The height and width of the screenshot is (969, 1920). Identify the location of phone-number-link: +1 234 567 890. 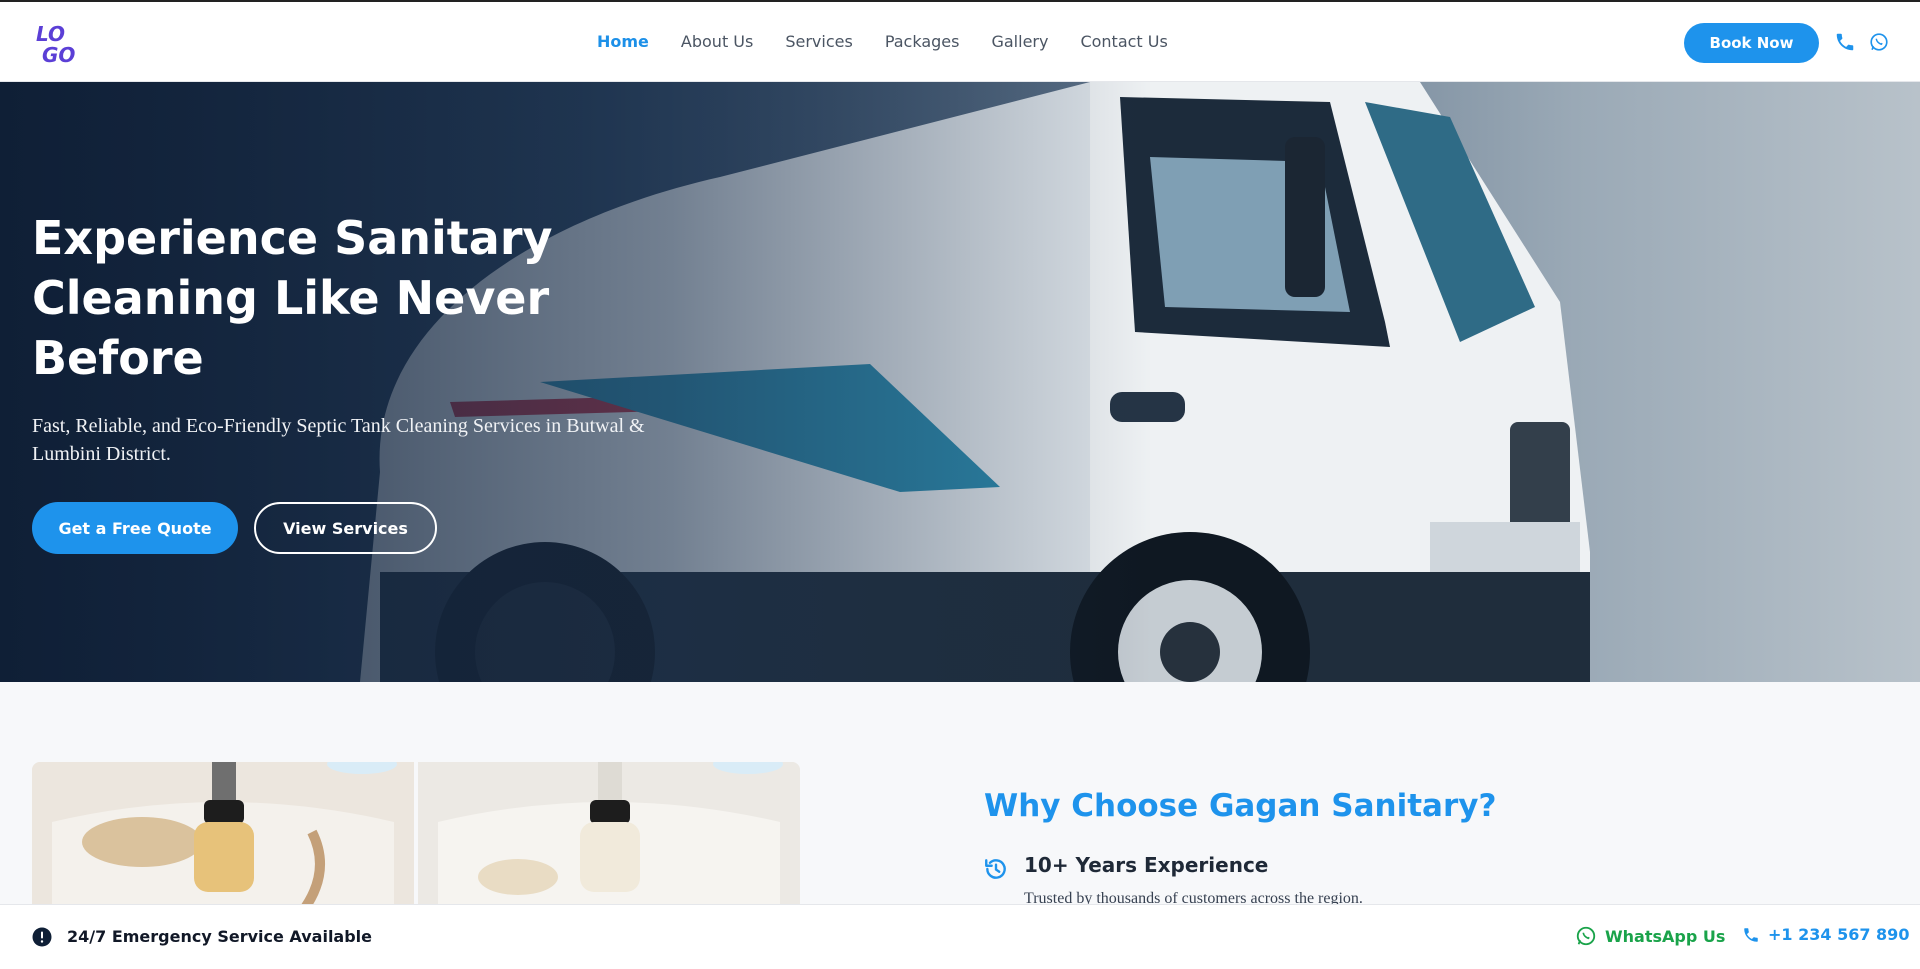
(1825, 934).